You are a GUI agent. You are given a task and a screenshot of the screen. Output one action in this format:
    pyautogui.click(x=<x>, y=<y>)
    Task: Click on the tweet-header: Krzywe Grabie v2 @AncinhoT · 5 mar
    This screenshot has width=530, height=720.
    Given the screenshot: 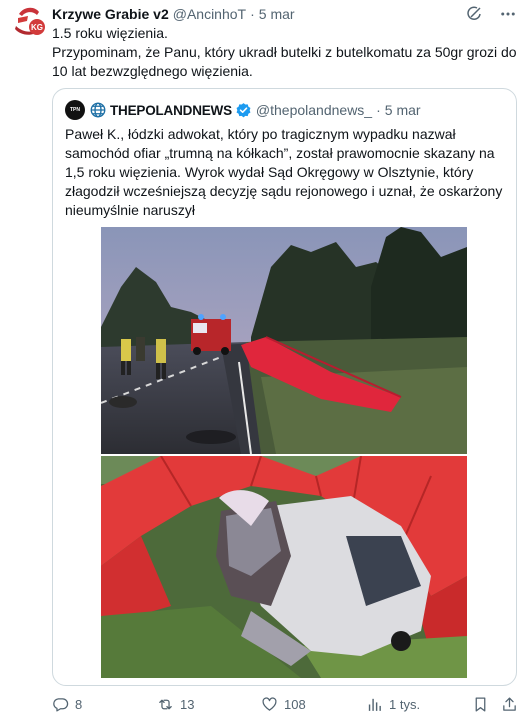 What is the action you would take?
    pyautogui.click(x=286, y=14)
    